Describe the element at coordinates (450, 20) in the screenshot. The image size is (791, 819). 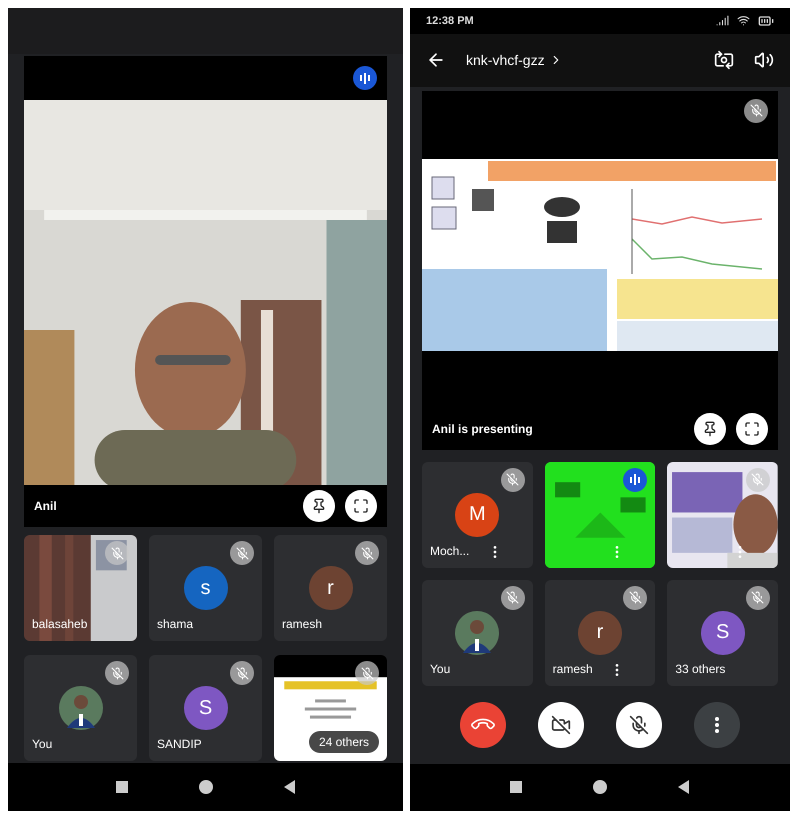
I see `status-time: 12:38 PM` at that location.